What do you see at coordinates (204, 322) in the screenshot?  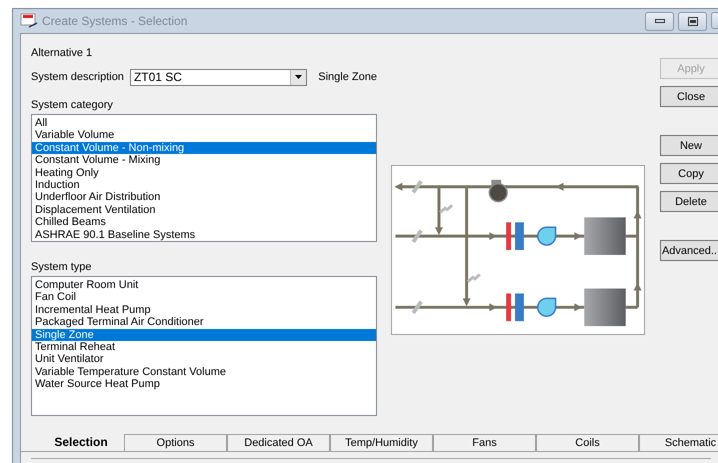 I see `list-item: Packaged Terminal Air Conditioner` at bounding box center [204, 322].